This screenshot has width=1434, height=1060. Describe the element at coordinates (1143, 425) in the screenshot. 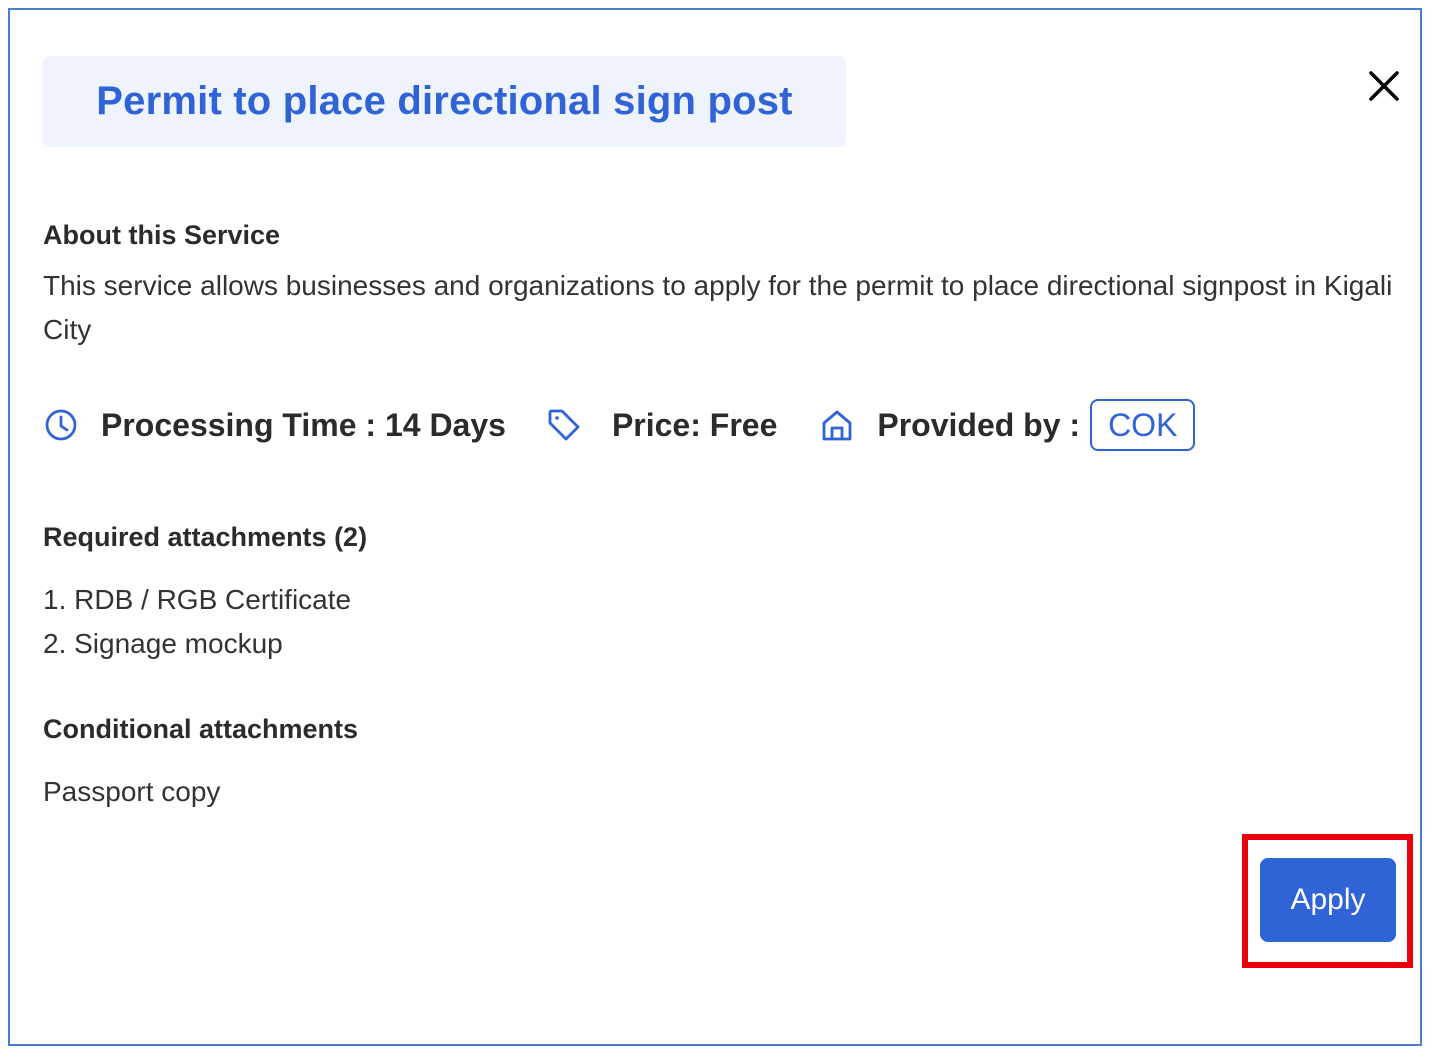

I see `provider-badge: COK` at that location.